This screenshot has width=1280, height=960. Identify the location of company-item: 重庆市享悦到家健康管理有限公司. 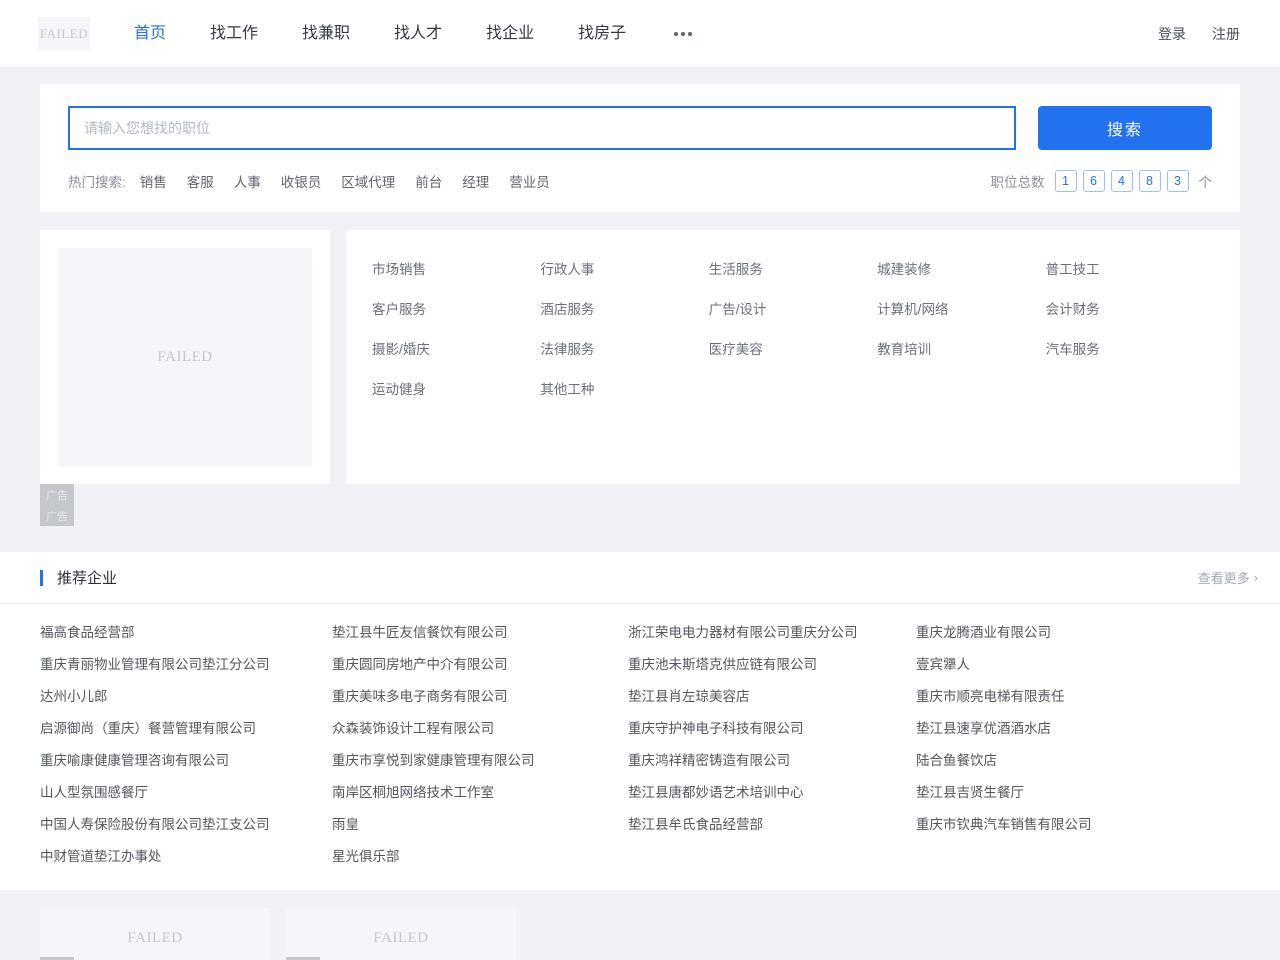
(480, 761).